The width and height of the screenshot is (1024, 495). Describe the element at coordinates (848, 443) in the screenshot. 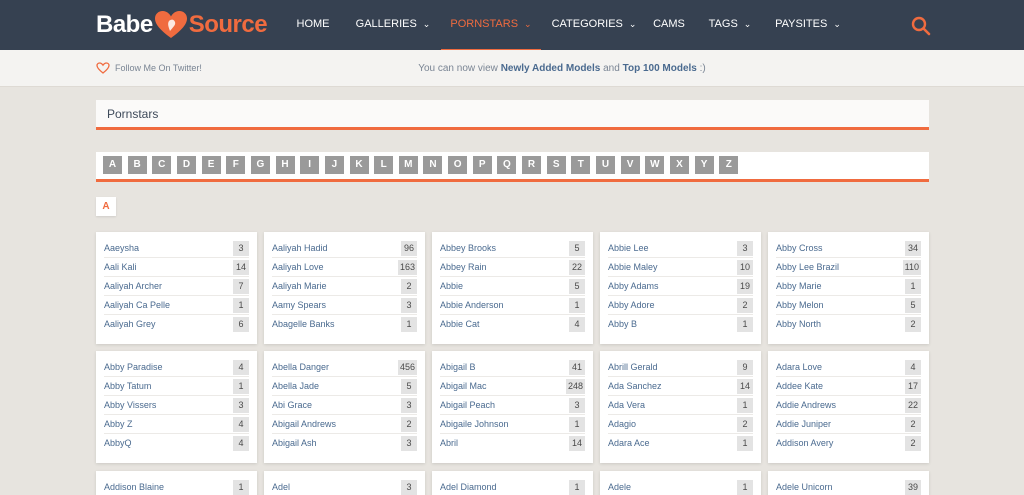

I see `model-row: Addison Avery 2` at that location.